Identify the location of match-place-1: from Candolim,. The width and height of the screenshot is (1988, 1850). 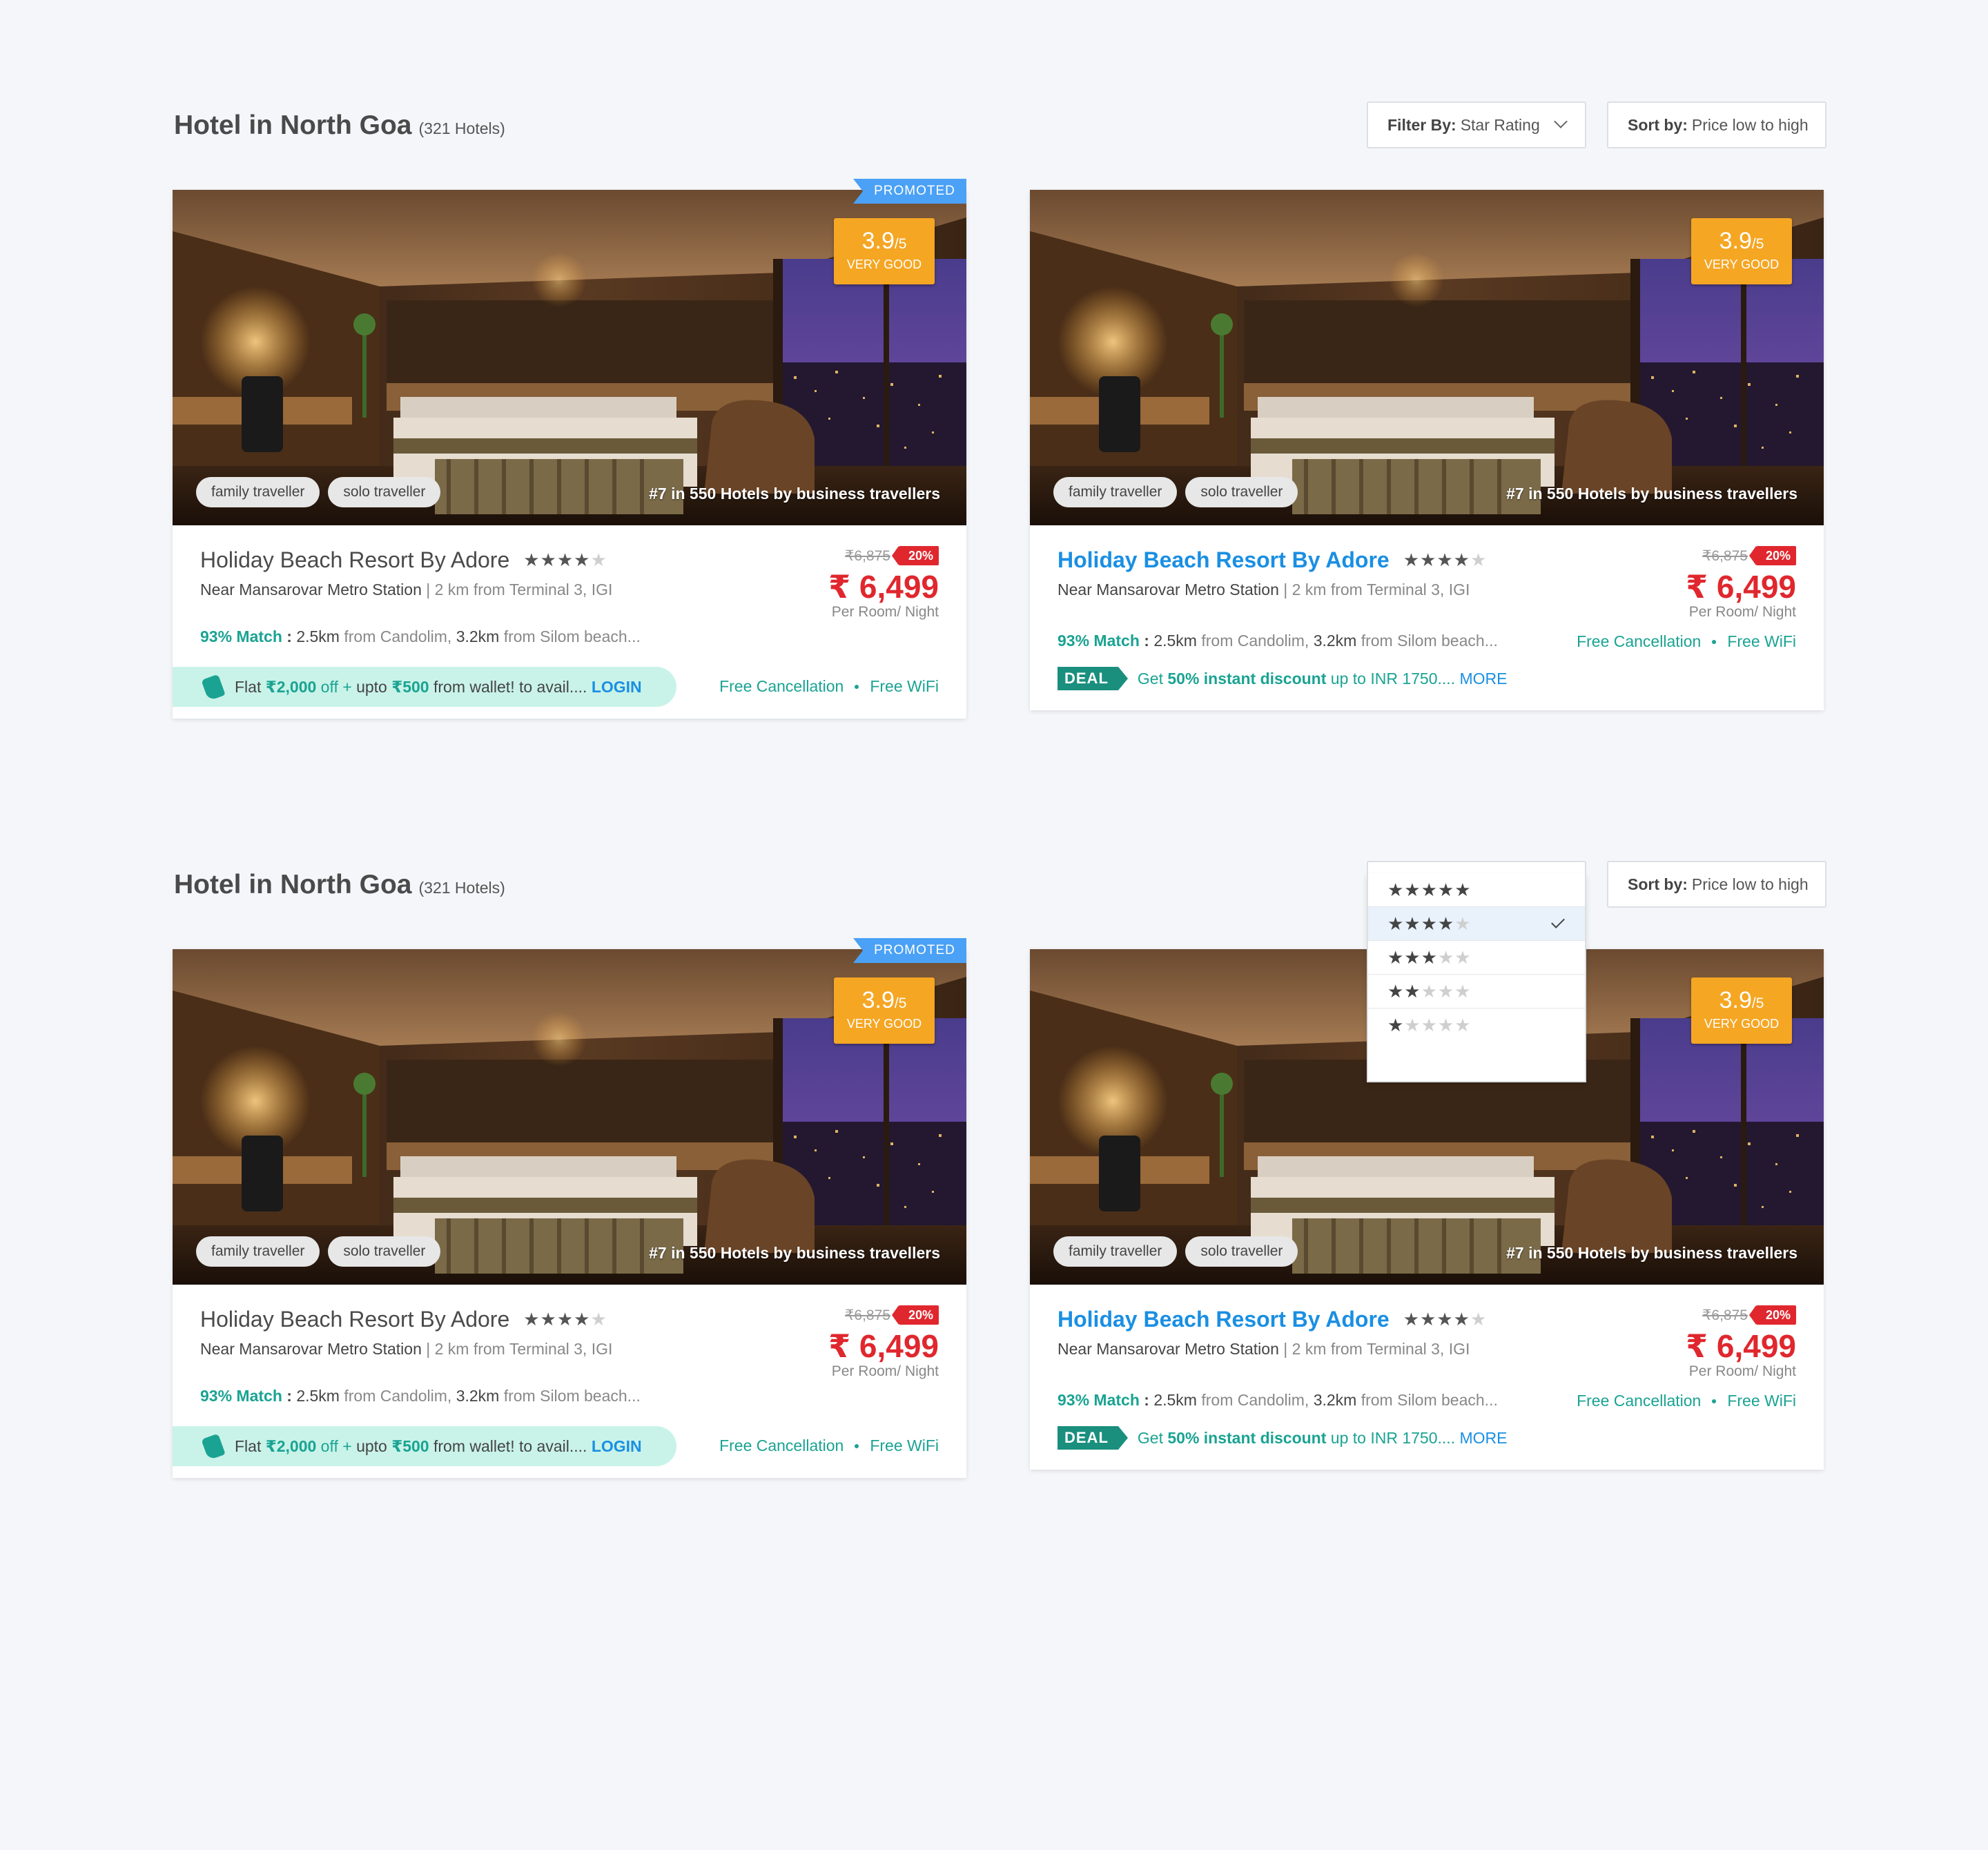
(397, 636).